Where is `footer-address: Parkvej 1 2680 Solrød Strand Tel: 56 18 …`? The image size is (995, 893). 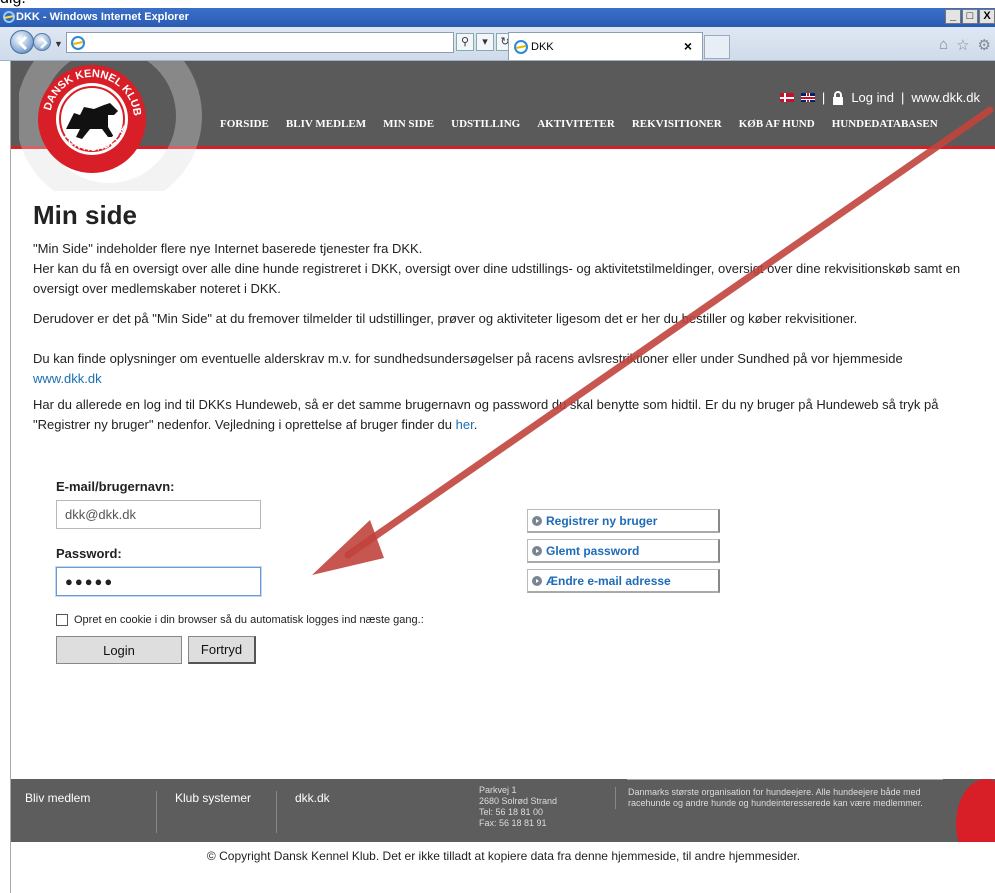 footer-address: Parkvej 1 2680 Solrød Strand Tel: 56 18 … is located at coordinates (518, 806).